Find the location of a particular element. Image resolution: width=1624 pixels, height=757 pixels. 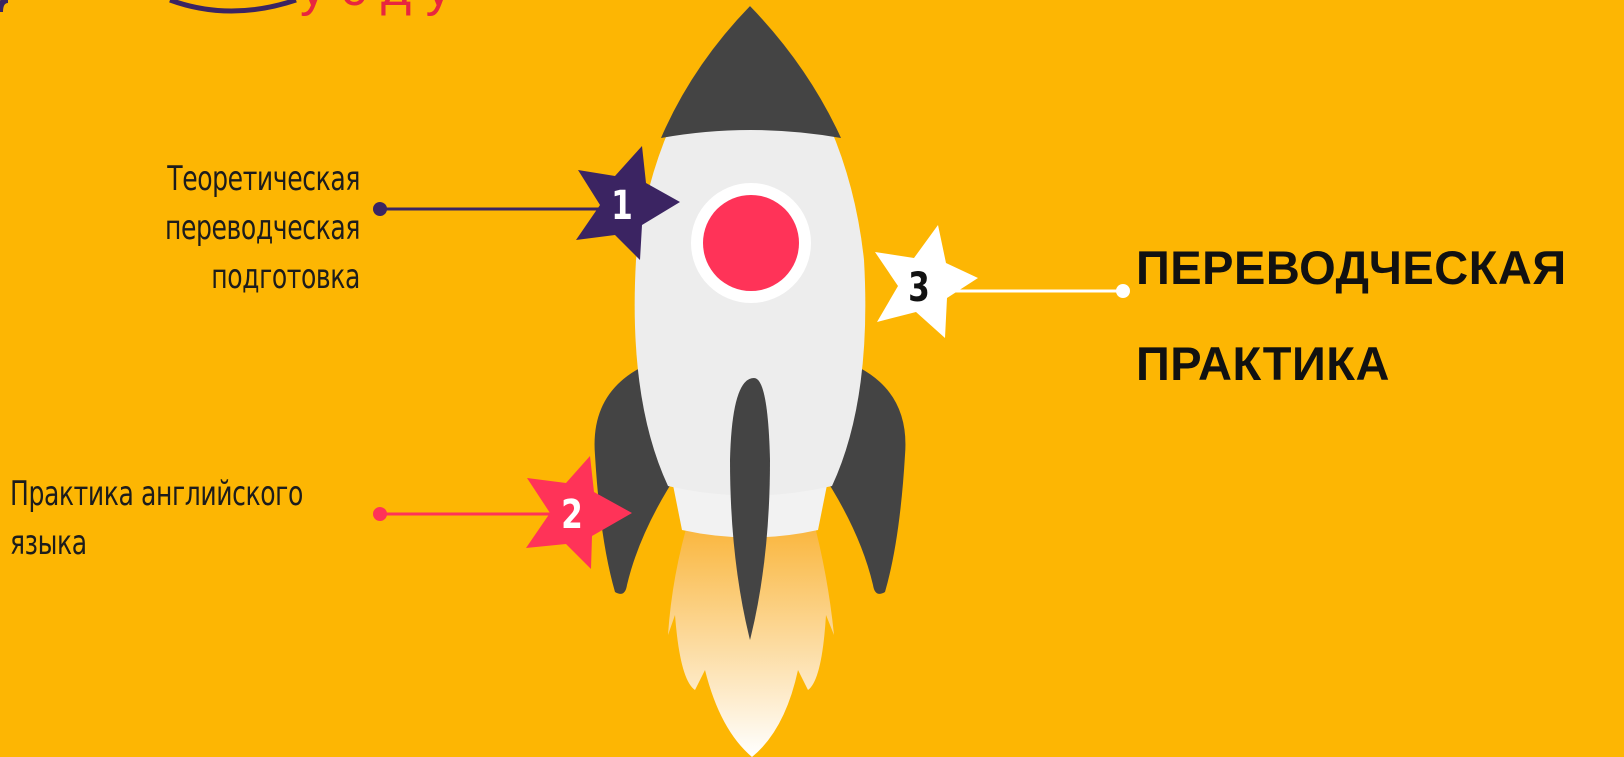

step-1-line-2: переводческая is located at coordinates (262, 228).